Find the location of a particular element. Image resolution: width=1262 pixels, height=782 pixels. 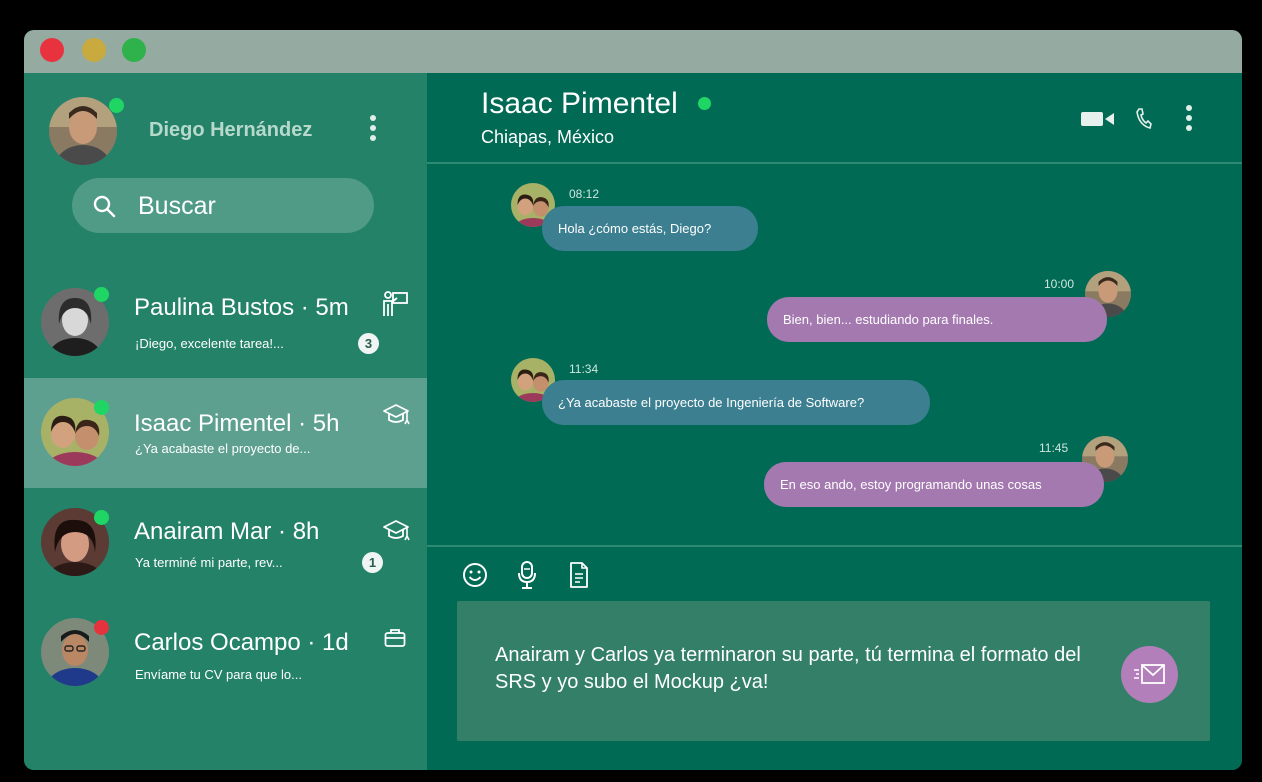

my-avatar is located at coordinates (83, 131).